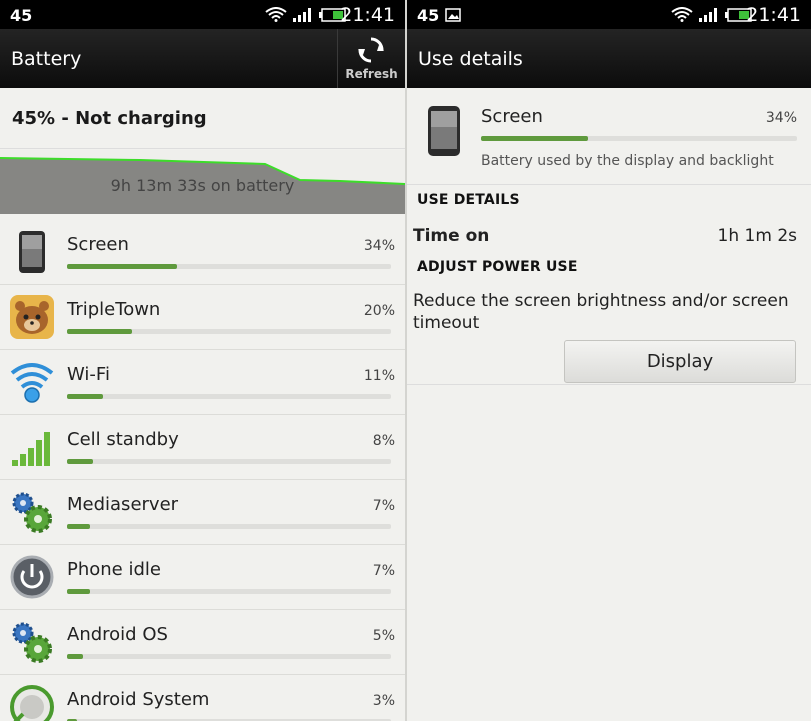  What do you see at coordinates (202, 512) in the screenshot?
I see `usage-item-mediaserver: Mediaserver 7%` at bounding box center [202, 512].